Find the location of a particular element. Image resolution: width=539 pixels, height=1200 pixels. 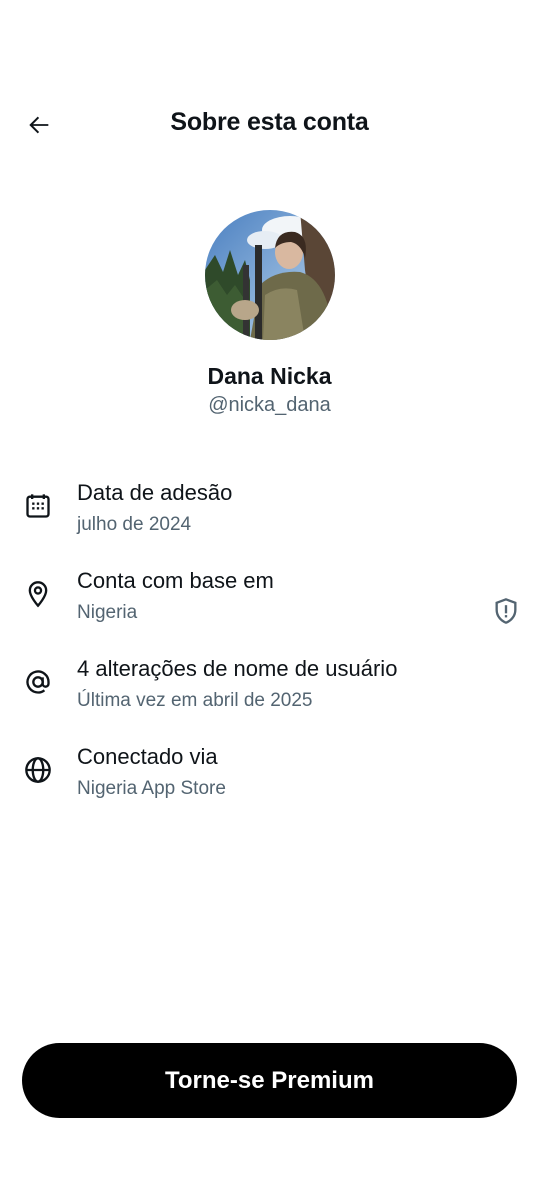

location-pin-icon is located at coordinates (38, 594).